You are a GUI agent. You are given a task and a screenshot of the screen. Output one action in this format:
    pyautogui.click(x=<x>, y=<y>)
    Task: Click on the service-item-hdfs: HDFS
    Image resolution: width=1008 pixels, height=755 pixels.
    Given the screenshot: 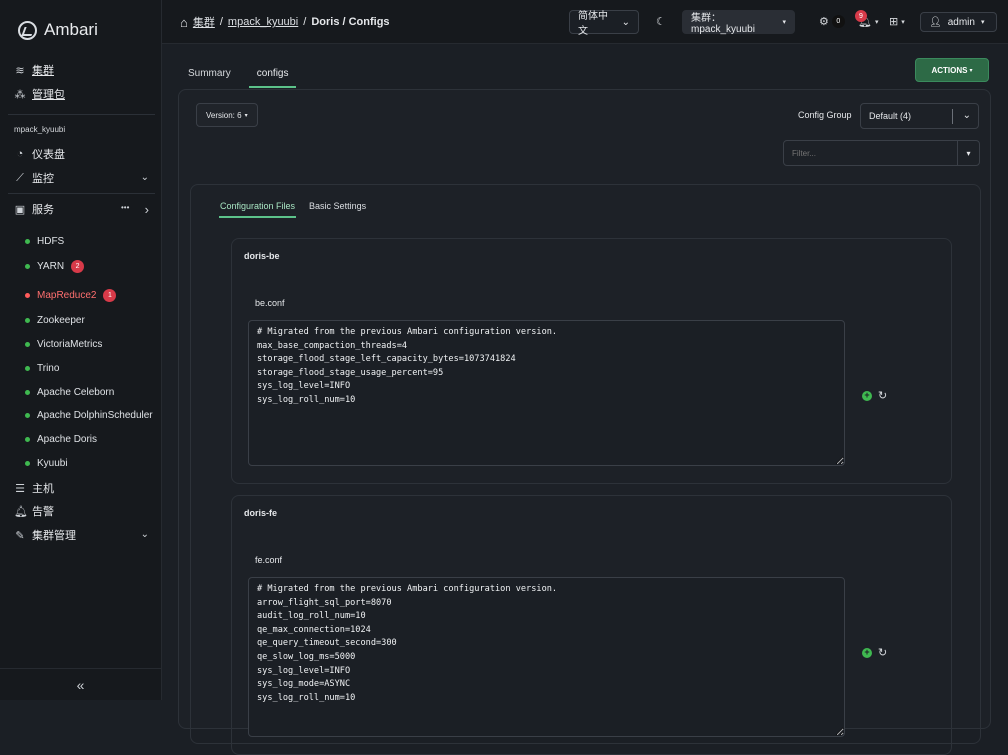 What is the action you would take?
    pyautogui.click(x=44, y=241)
    